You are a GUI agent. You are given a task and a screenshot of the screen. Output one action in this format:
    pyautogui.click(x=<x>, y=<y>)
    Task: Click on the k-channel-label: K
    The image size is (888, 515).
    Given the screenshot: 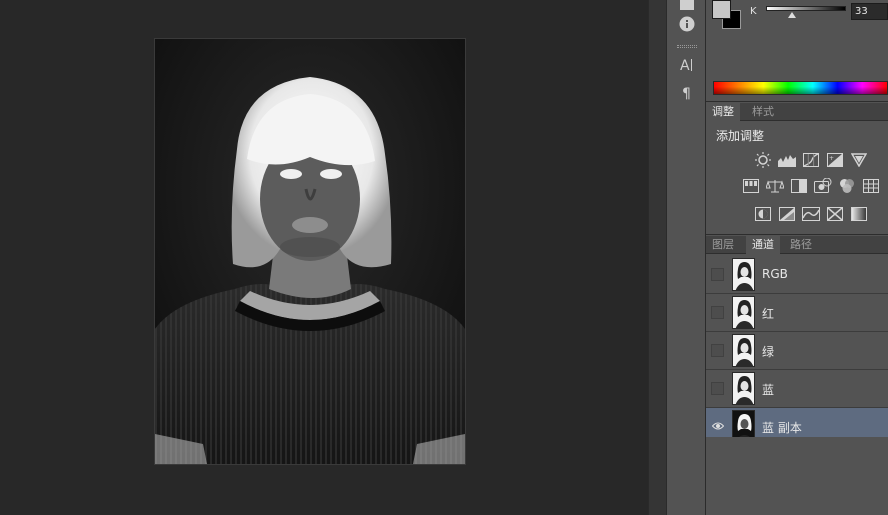 What is the action you would take?
    pyautogui.click(x=753, y=11)
    